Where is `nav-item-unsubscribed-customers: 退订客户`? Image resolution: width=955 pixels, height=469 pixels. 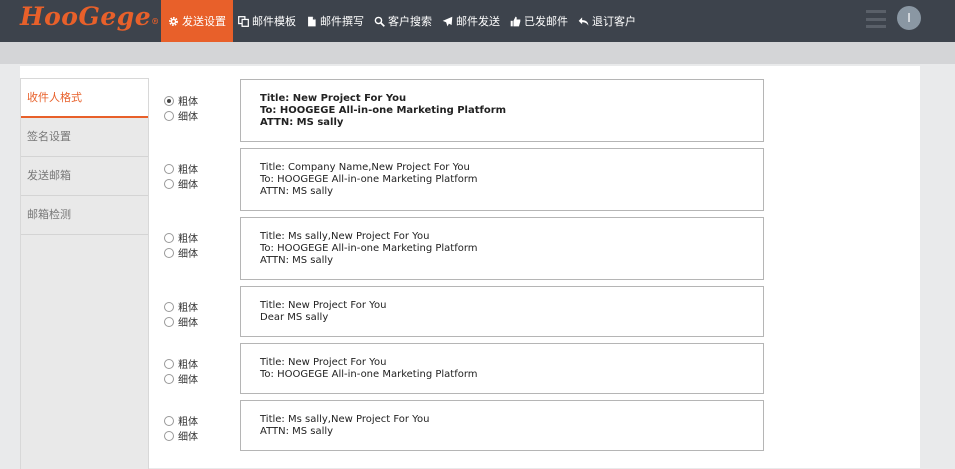 nav-item-unsubscribed-customers: 退订客户 is located at coordinates (607, 21).